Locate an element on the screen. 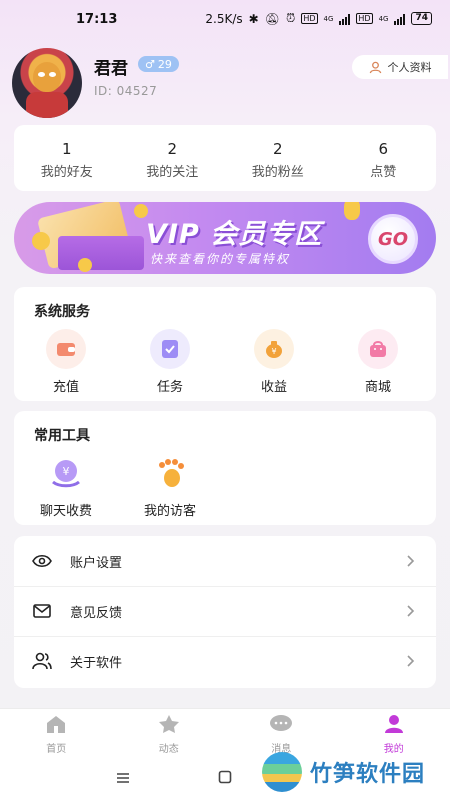  user-icon is located at coordinates (393, 724).